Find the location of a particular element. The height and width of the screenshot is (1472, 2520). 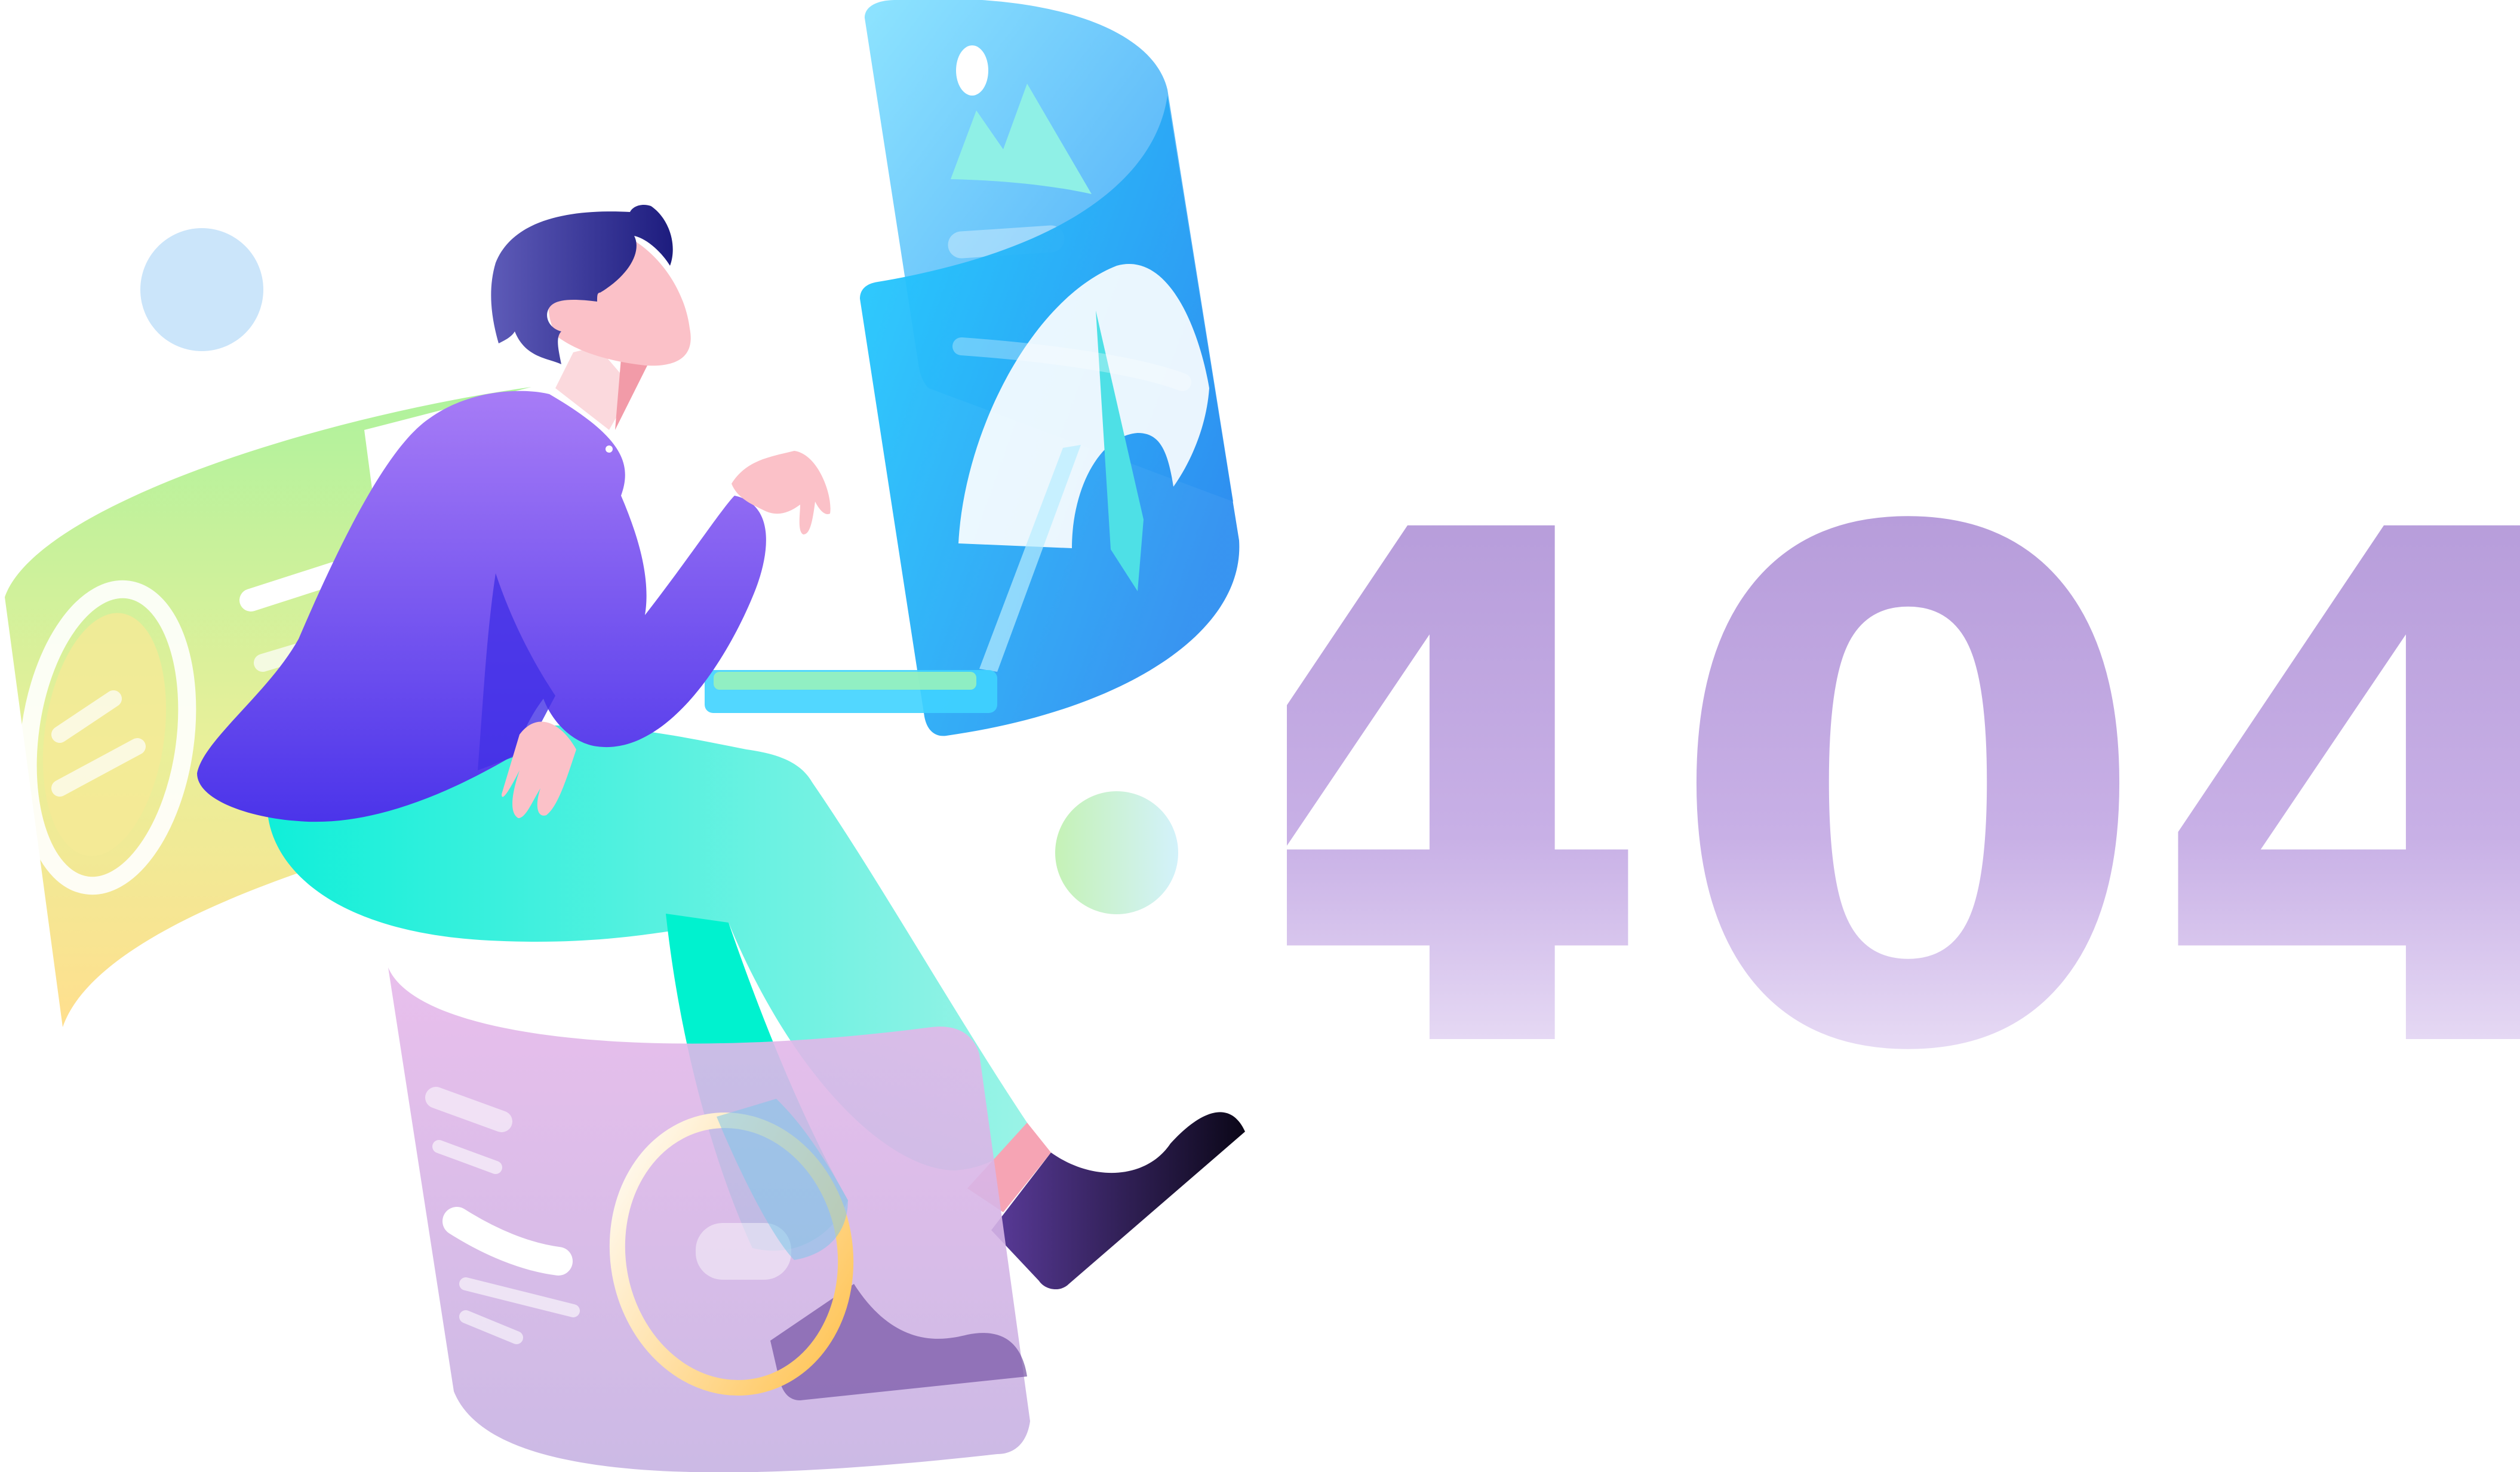

green-dot-decoration is located at coordinates (1116, 852).